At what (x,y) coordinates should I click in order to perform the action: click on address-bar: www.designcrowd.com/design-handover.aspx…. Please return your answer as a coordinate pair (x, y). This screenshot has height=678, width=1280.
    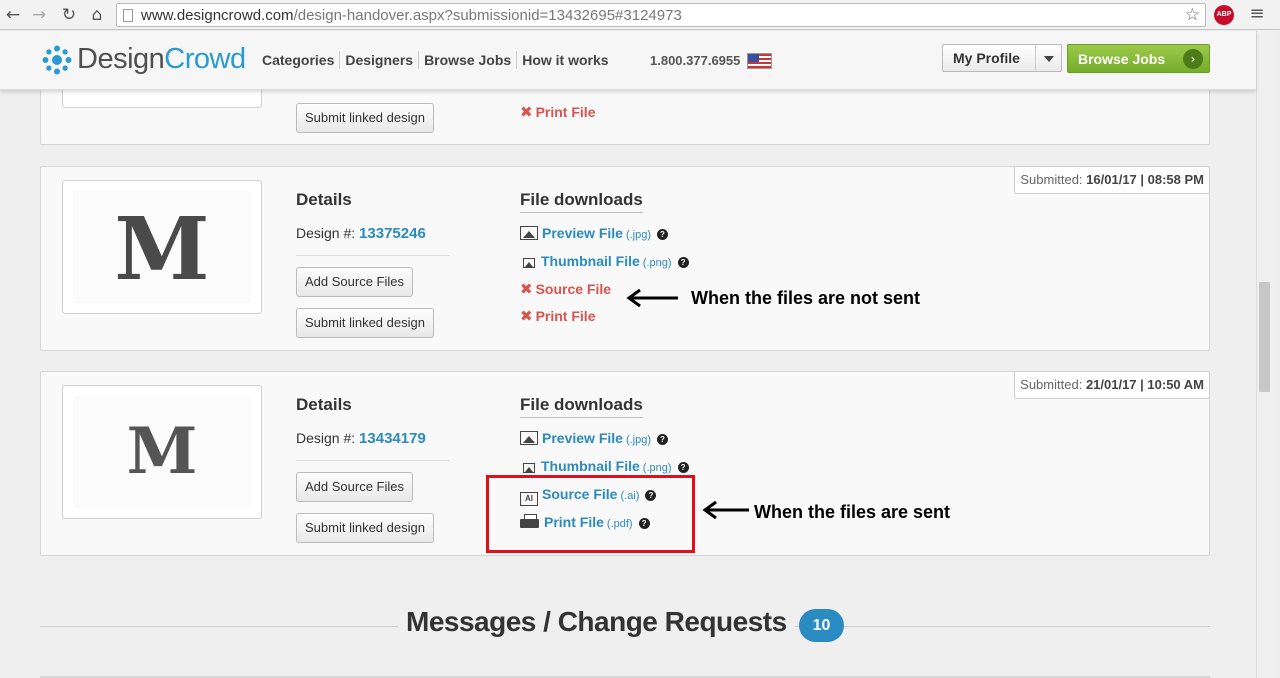
    Looking at the image, I should click on (661, 15).